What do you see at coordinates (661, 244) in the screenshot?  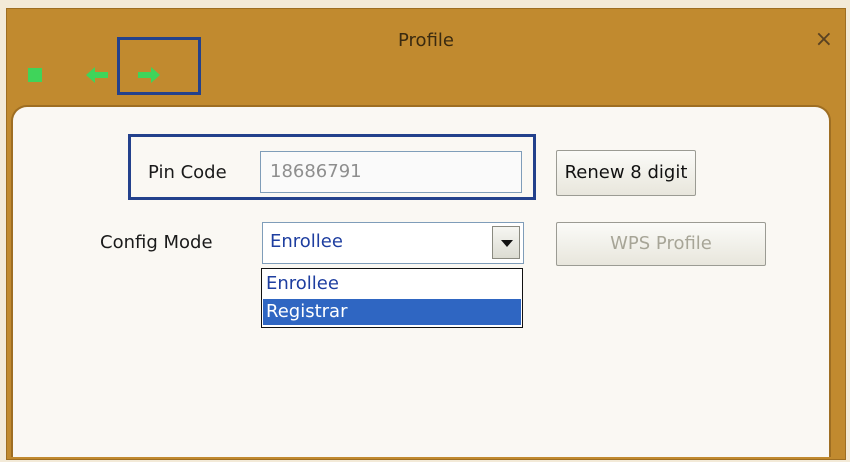 I see `wps-profile-button: WPS Profile` at bounding box center [661, 244].